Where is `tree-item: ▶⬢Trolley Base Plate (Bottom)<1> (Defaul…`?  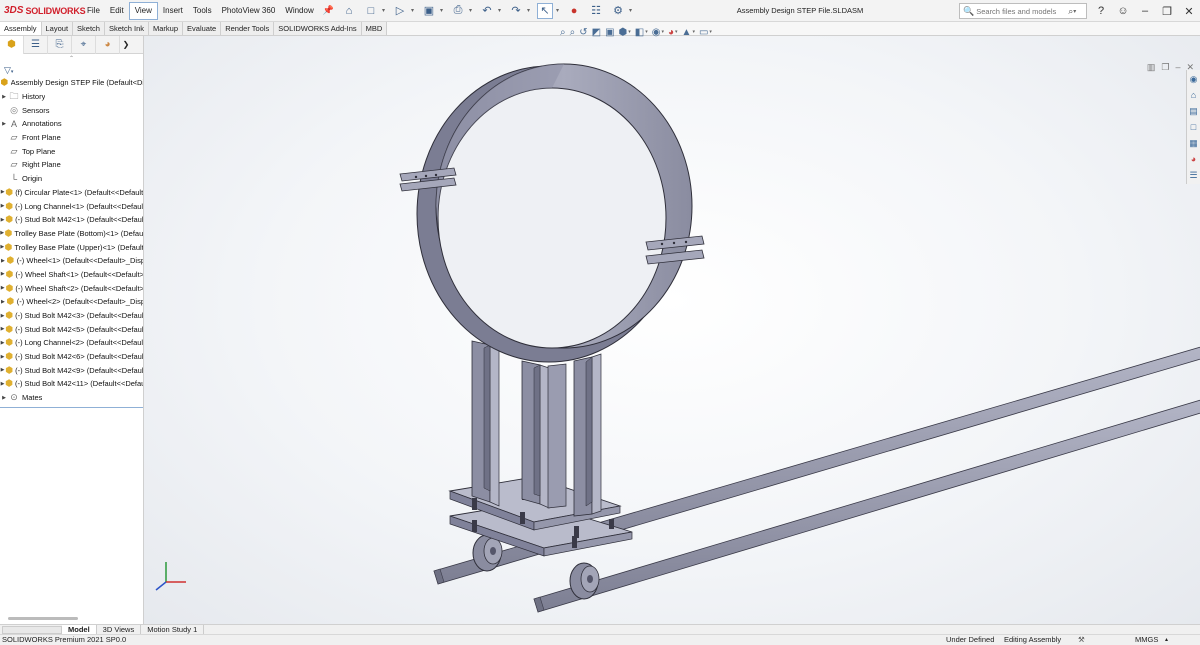
tree-item: ▶⬢Trolley Base Plate (Bottom)<1> (Defaul… is located at coordinates (71, 234).